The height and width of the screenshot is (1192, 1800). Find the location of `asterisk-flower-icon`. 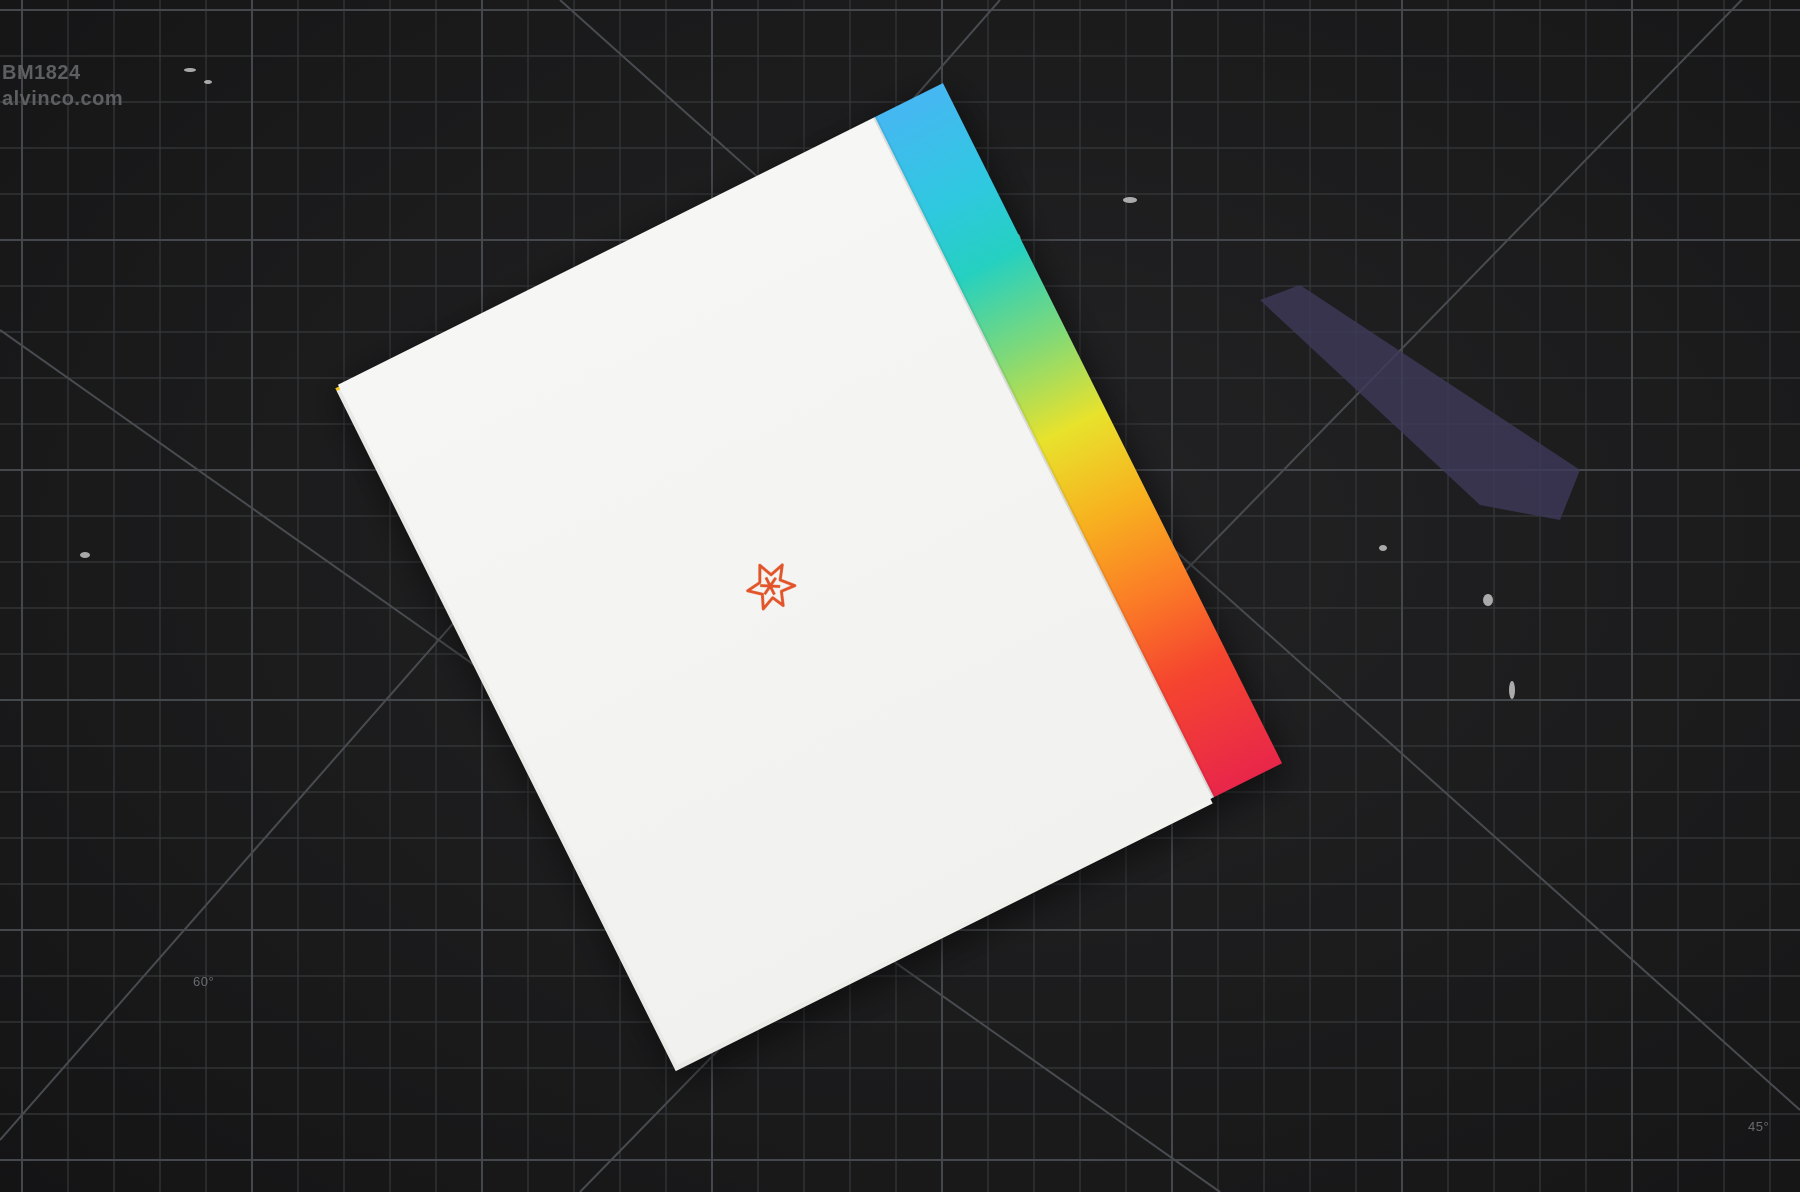

asterisk-flower-icon is located at coordinates (771, 587).